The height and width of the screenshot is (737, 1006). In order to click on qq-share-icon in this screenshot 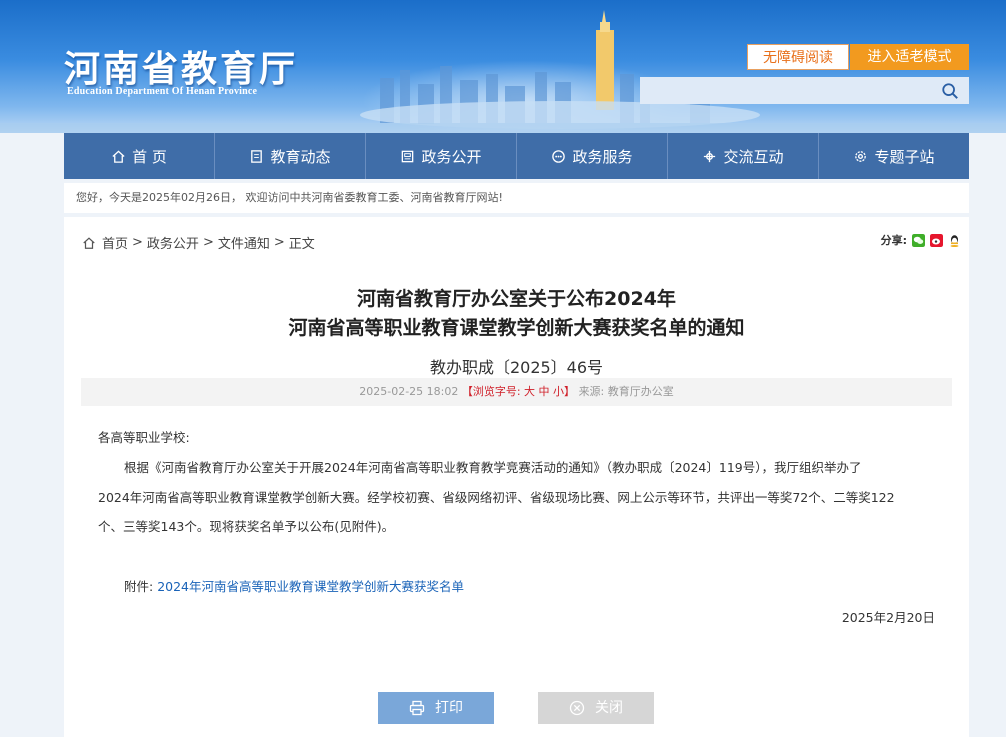, I will do `click(954, 240)`.